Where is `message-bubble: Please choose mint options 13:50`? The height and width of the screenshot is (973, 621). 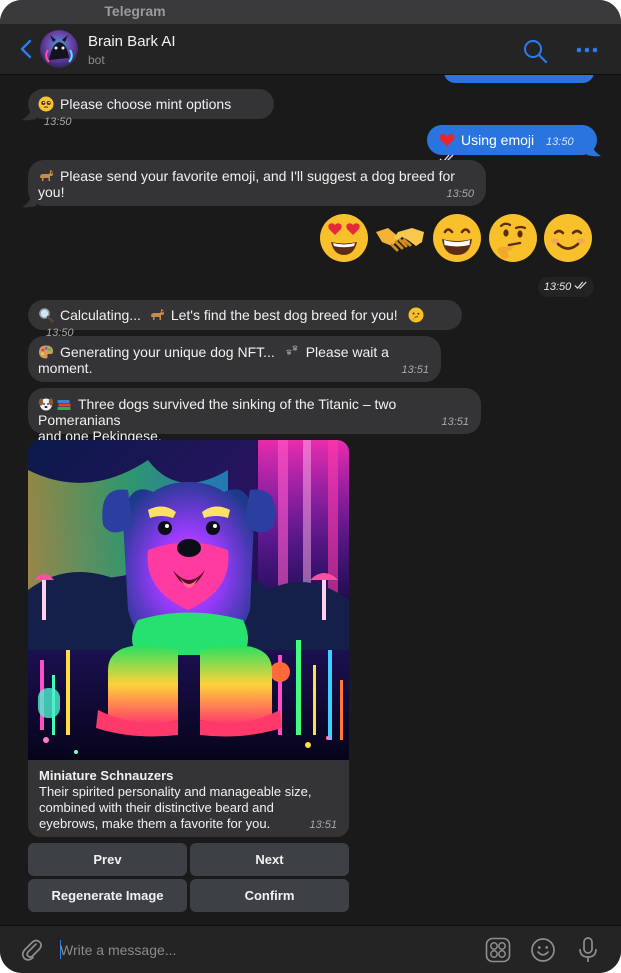
message-bubble: Please choose mint options 13:50 is located at coordinates (151, 108).